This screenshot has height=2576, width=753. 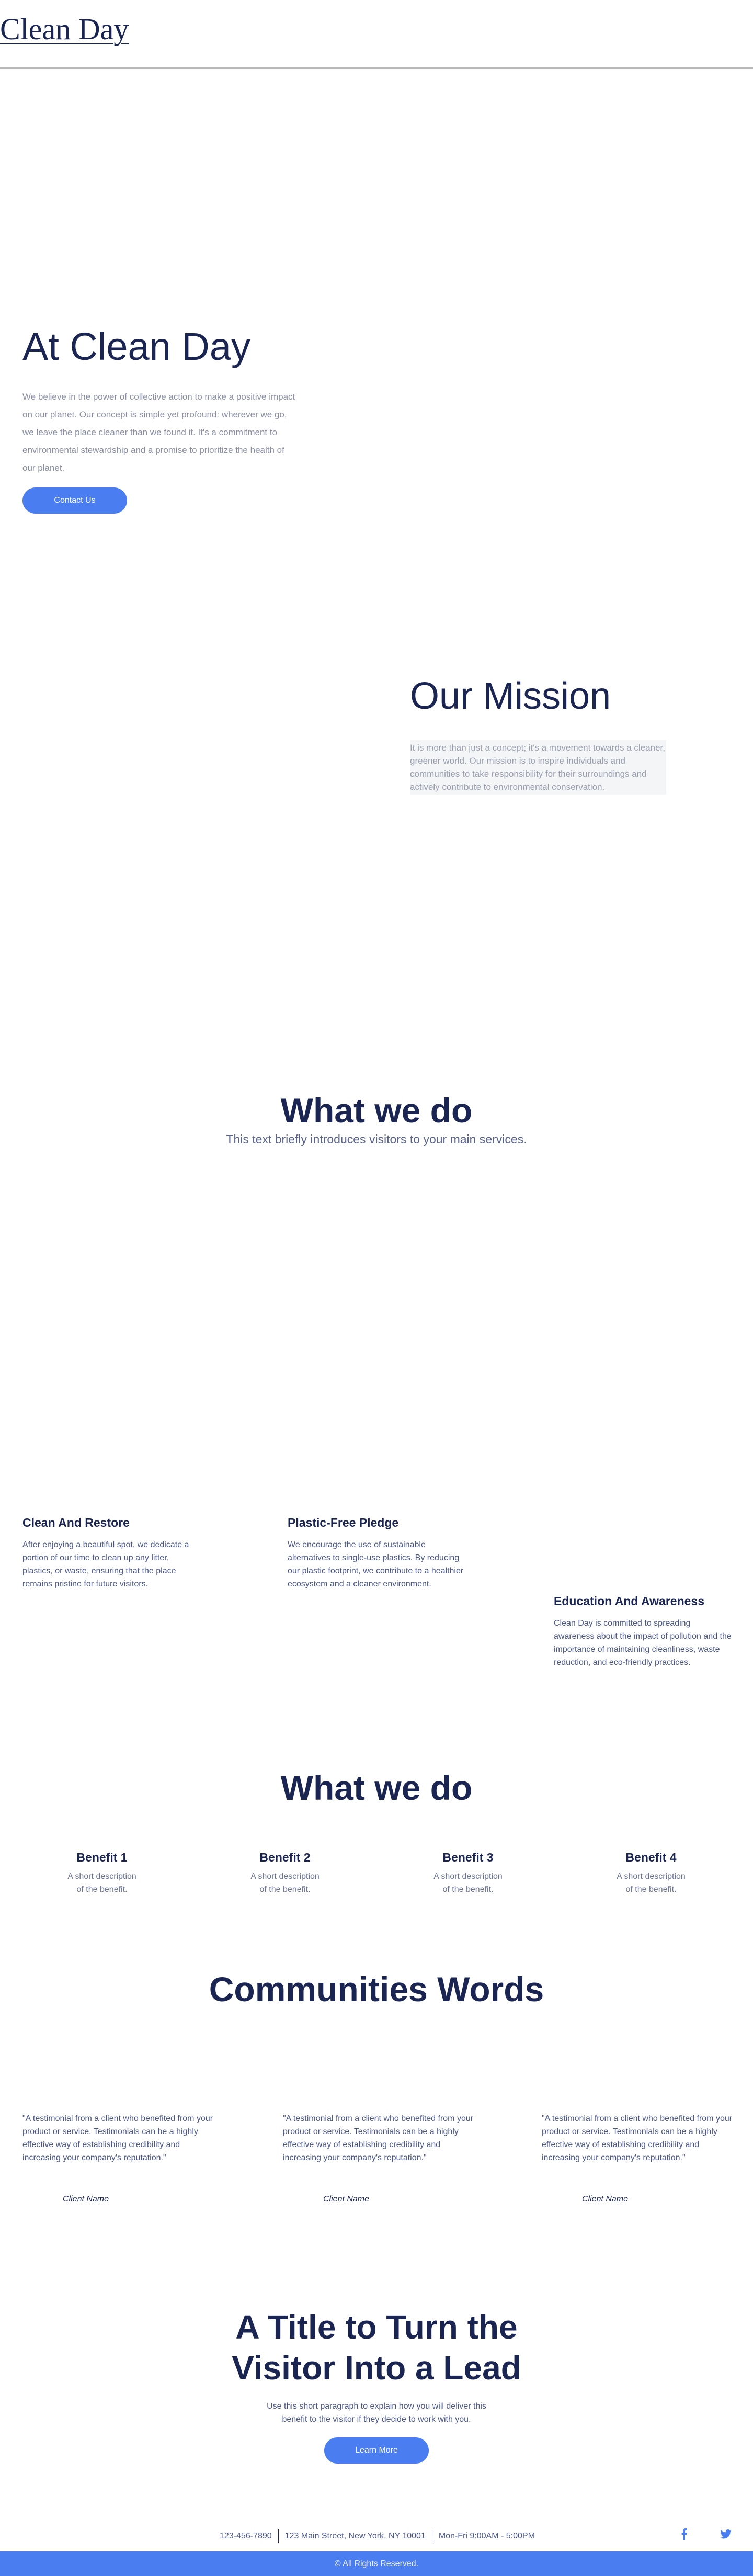 I want to click on site-logo: Clean Day, so click(x=64, y=29).